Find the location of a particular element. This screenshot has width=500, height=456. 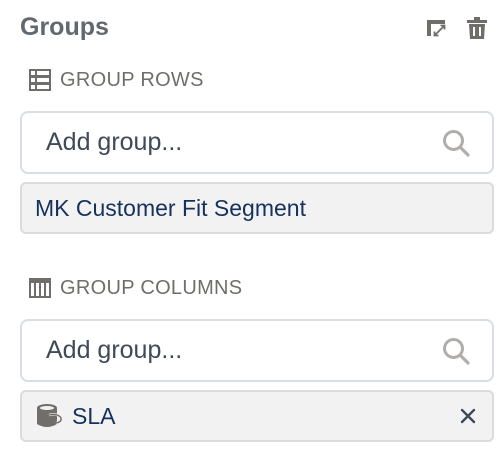

swap-rows-columns-button is located at coordinates (437, 28).